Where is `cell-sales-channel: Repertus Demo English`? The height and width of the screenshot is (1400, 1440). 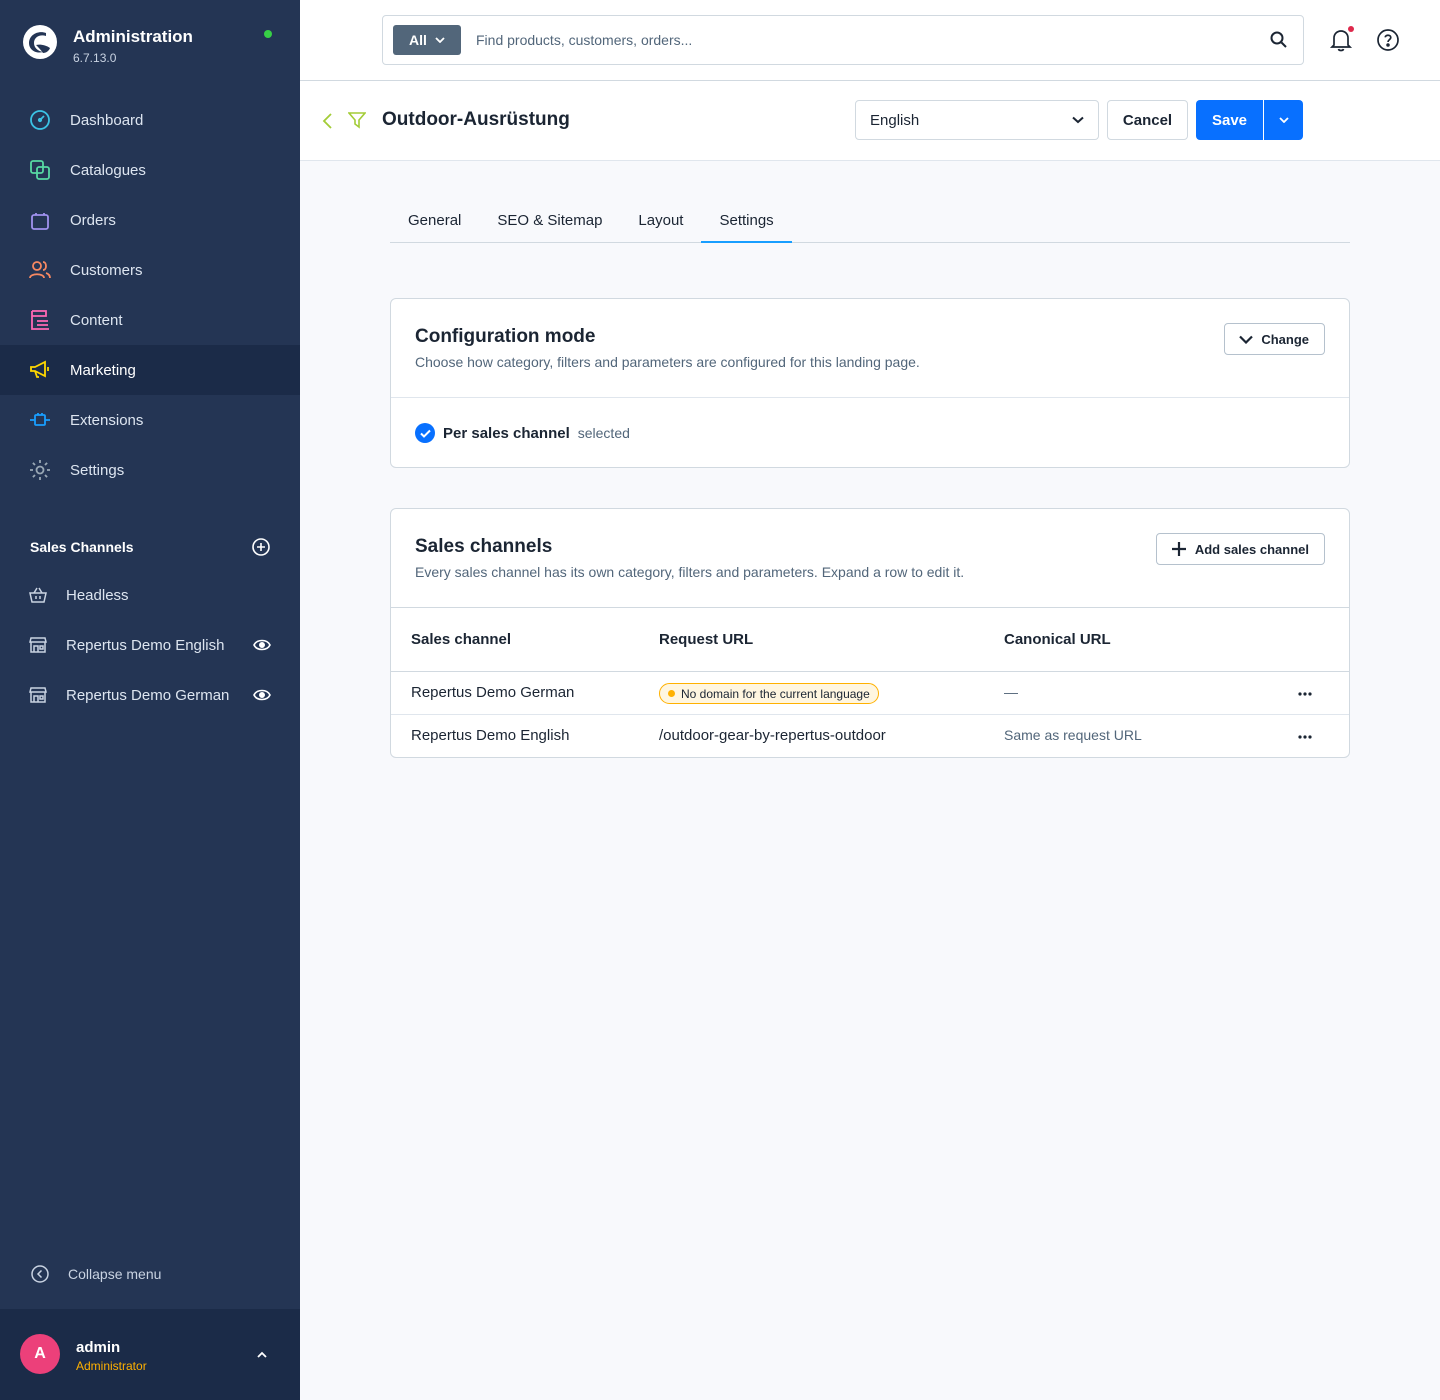
cell-sales-channel: Repertus Demo English is located at coordinates (490, 735).